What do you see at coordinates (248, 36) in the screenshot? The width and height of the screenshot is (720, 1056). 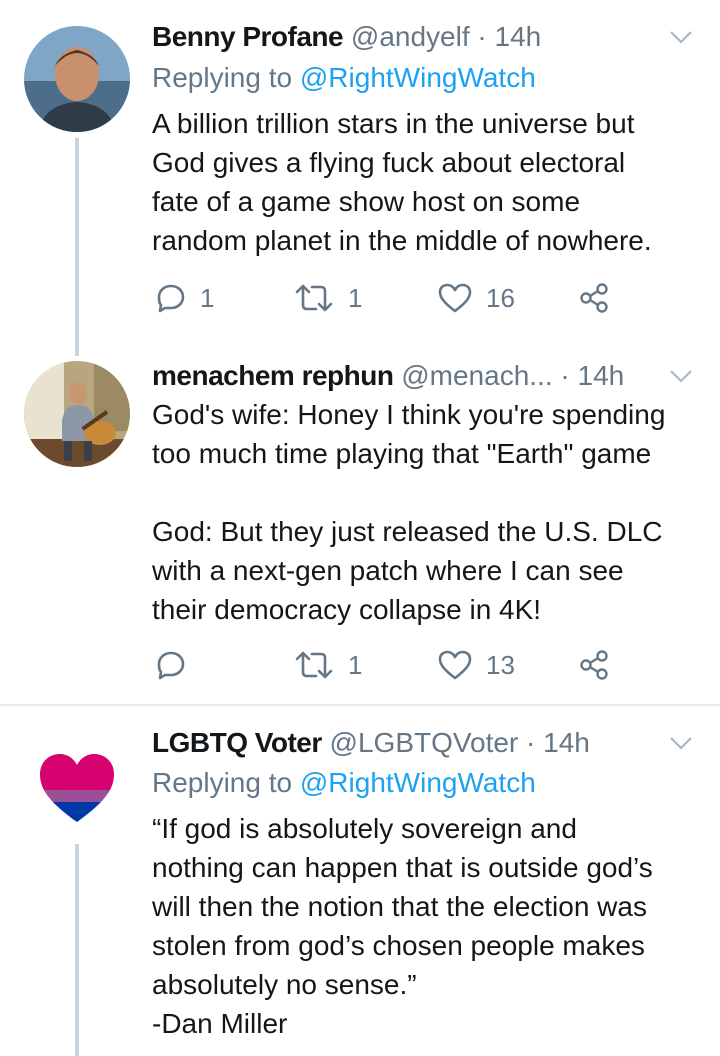 I see `display-name: Benny Profane` at bounding box center [248, 36].